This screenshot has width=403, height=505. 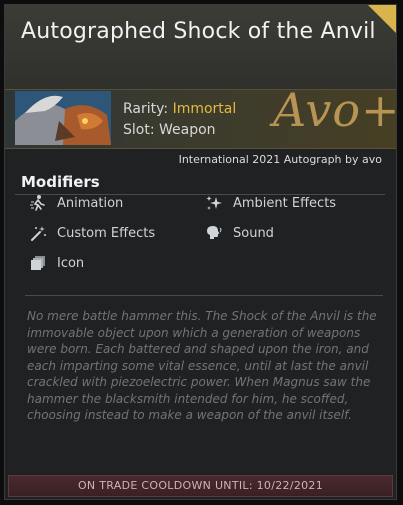 I want to click on autograph-caption: International 2021 Autograph by avo, so click(x=280, y=159).